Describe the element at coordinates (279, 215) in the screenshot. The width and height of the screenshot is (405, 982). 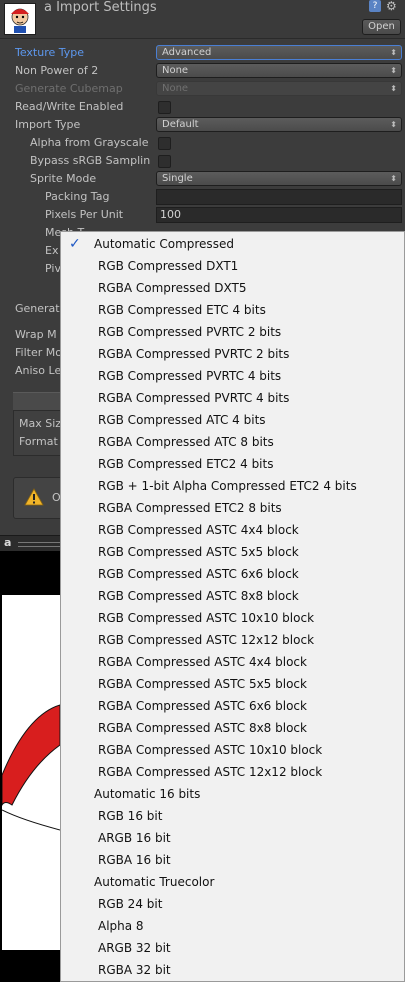
I see `pixels-per-unit-input: 100` at that location.